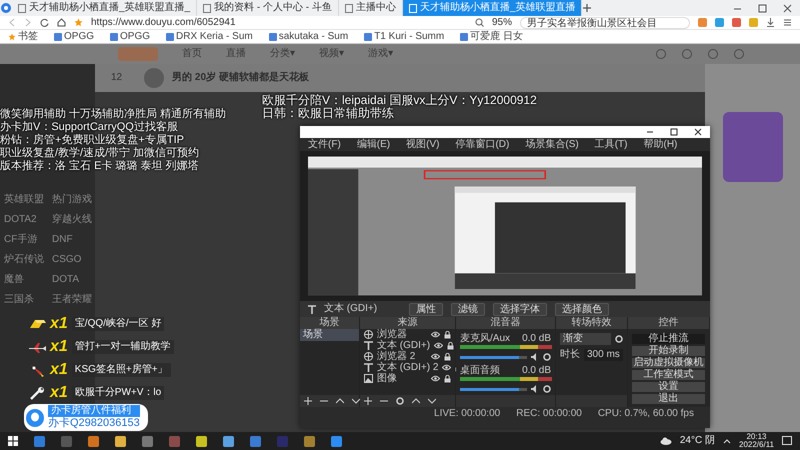 The image size is (800, 450). I want to click on category-link: 三国杀, so click(24, 300).